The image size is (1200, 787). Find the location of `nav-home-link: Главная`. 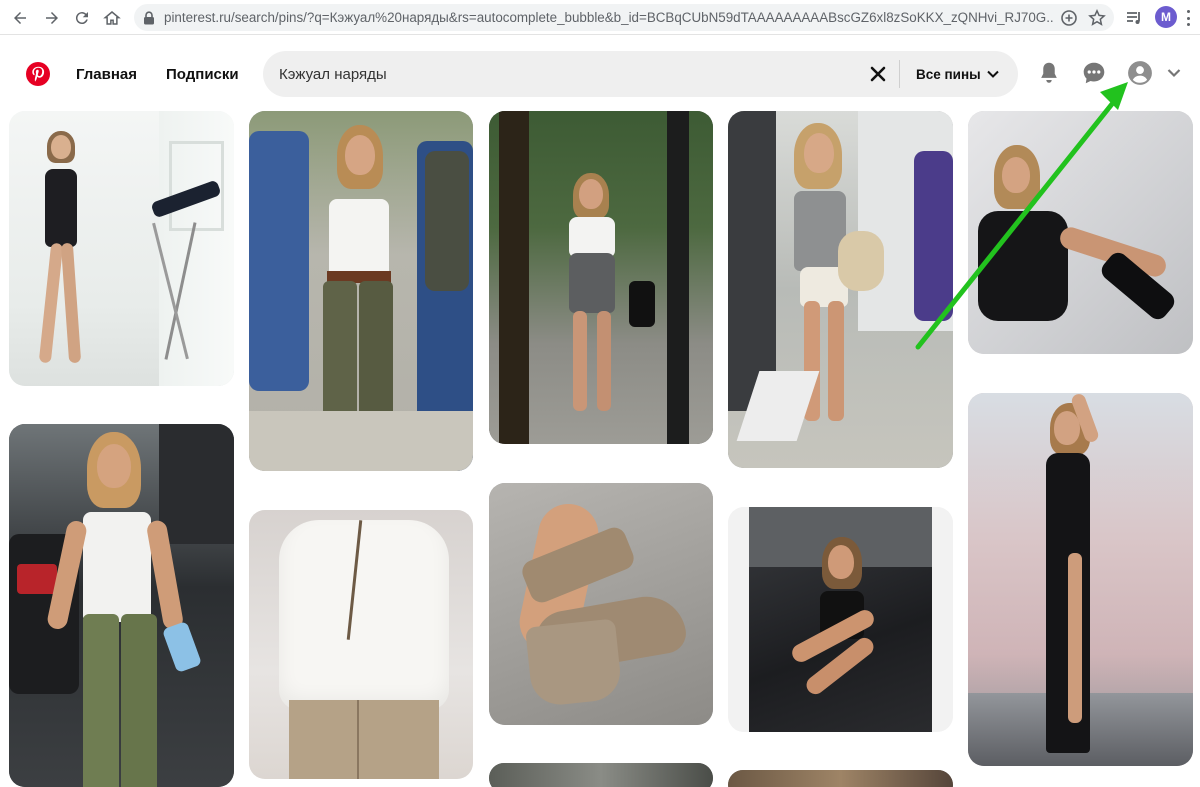

nav-home-link: Главная is located at coordinates (106, 74).